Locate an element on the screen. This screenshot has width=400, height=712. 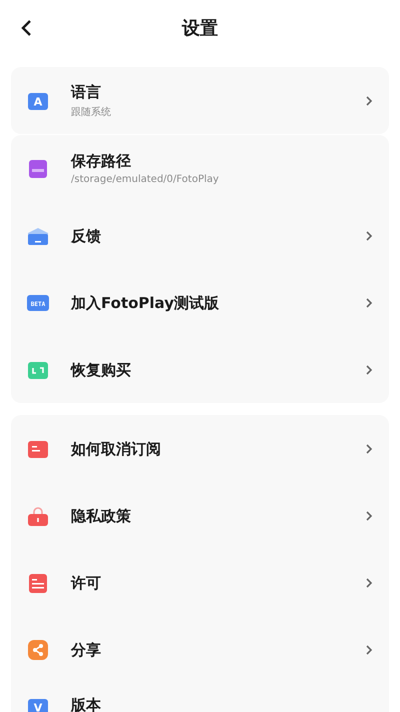
setting-value: /storage/emulated/0/FotoPlay is located at coordinates (145, 179).